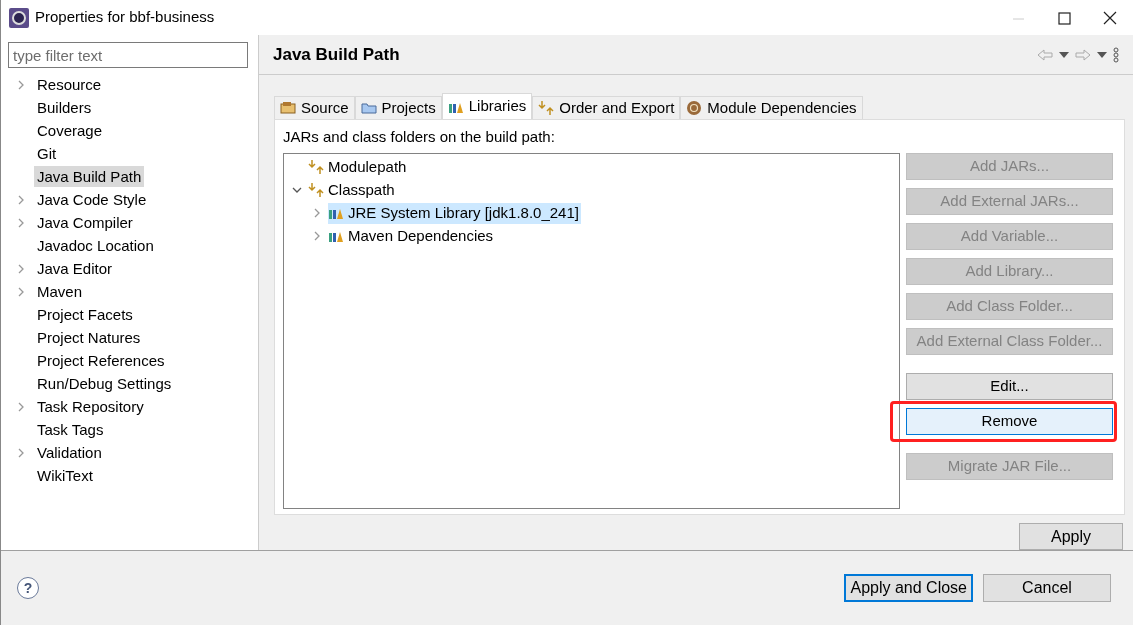 The height and width of the screenshot is (625, 1133). Describe the element at coordinates (85, 222) in the screenshot. I see `sidebar-item: Java Compiler` at that location.